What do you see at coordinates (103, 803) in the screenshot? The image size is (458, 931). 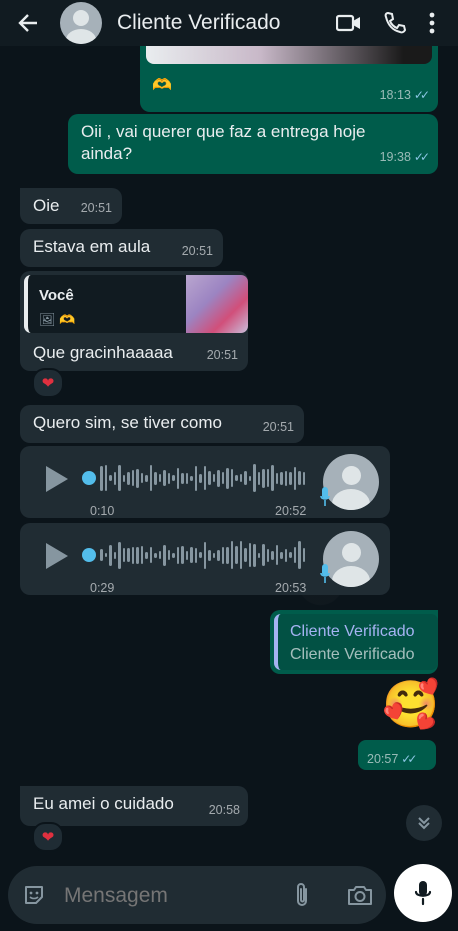 I see `message-text: Eu amei o cuidado` at bounding box center [103, 803].